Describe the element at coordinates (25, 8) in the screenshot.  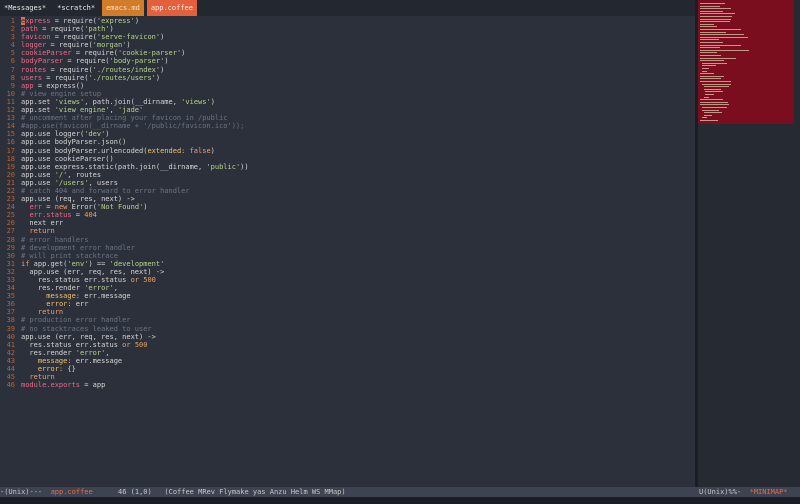
I see `tab-messages: *Messages*` at that location.